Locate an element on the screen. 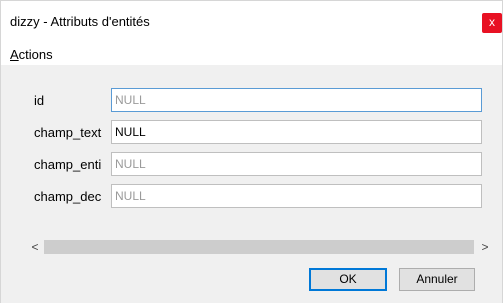 The width and height of the screenshot is (503, 303). field-input-champ-dec: NULL is located at coordinates (296, 196).